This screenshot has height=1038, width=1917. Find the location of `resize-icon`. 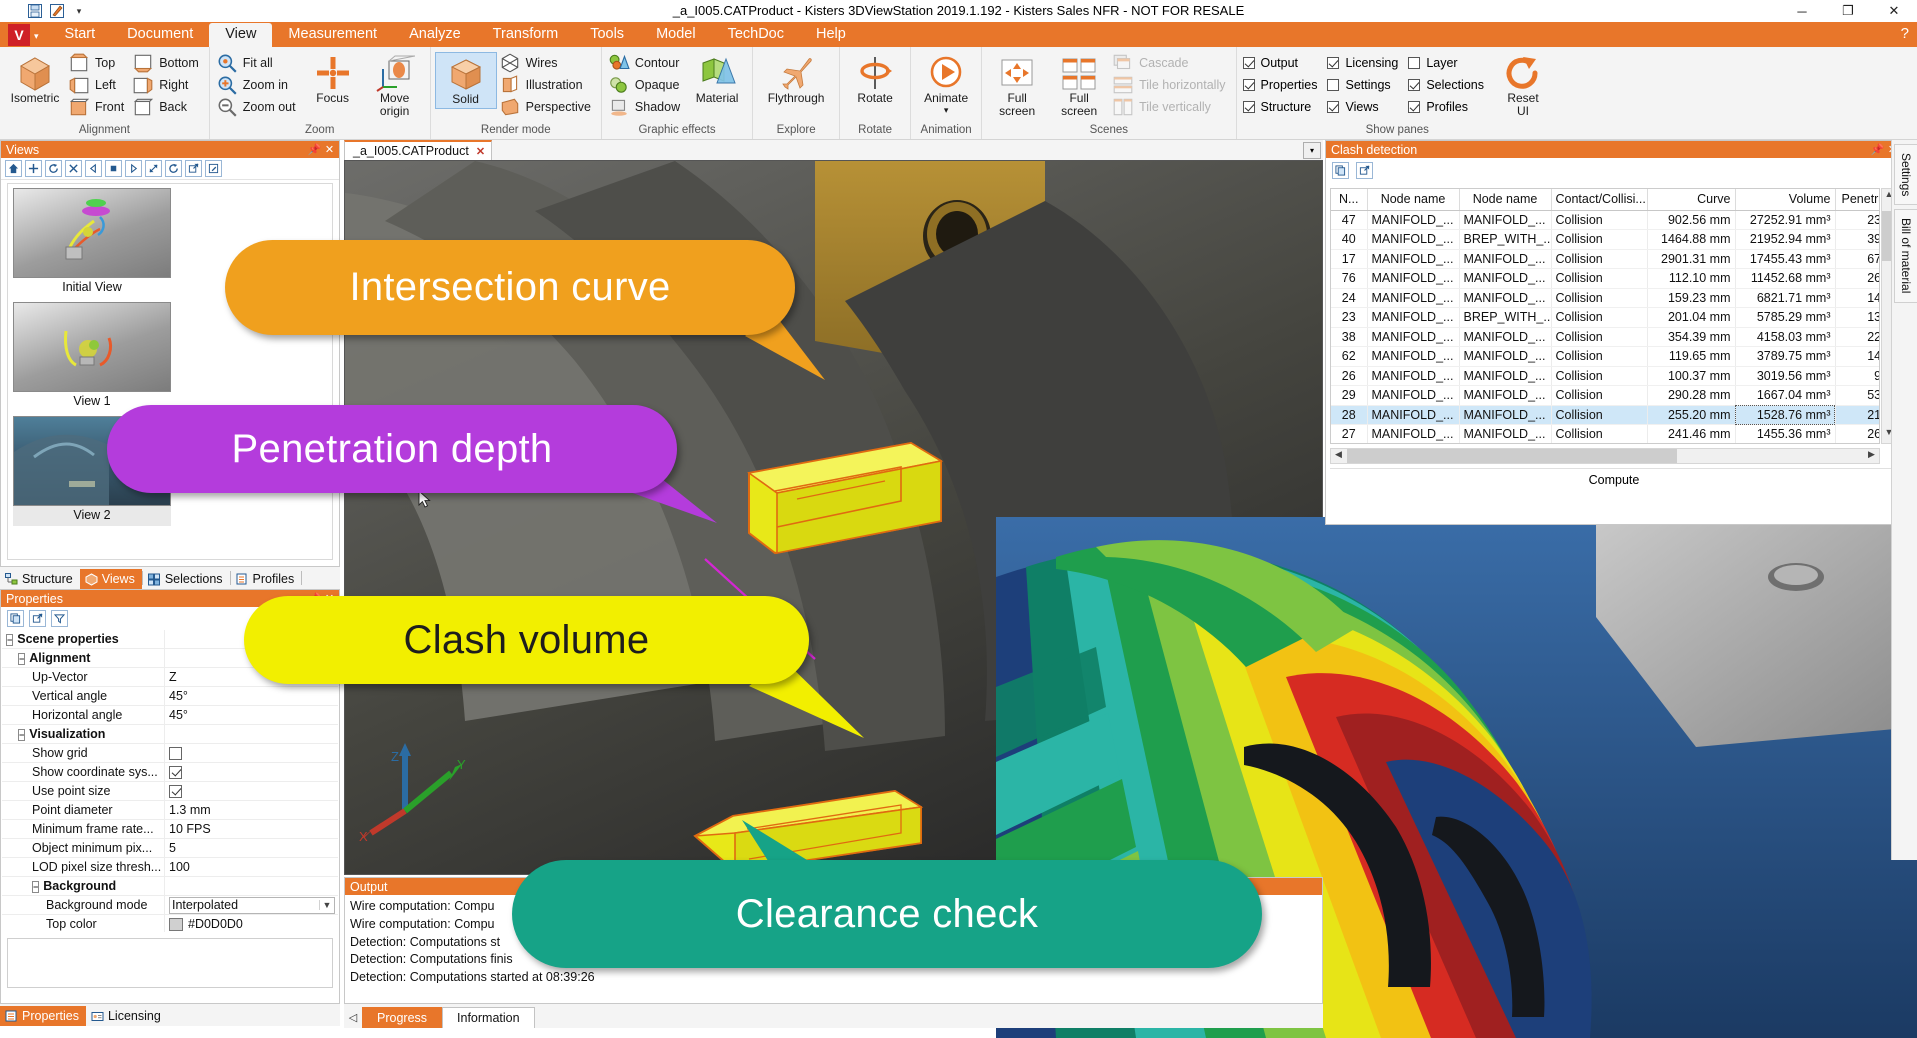

resize-icon is located at coordinates (153, 168).